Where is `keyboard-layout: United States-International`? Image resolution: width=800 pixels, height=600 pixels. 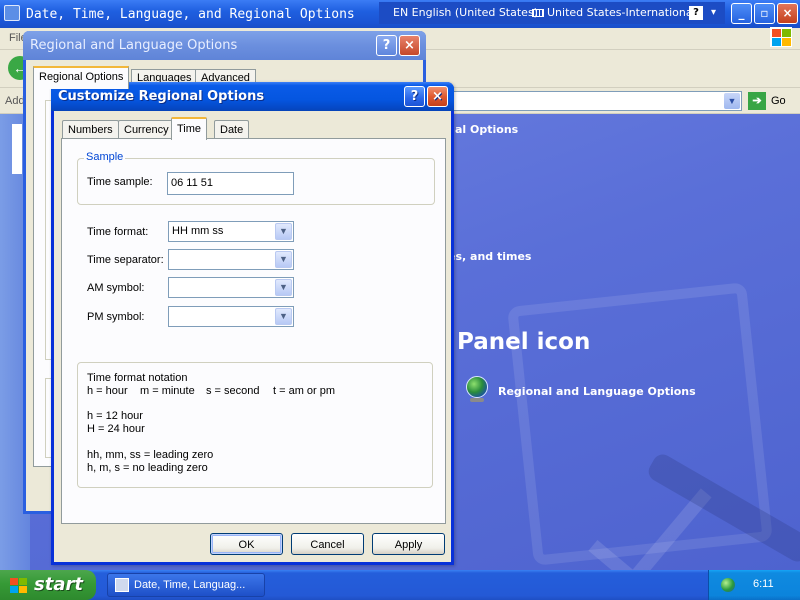
keyboard-layout: United States-International is located at coordinates (614, 13).